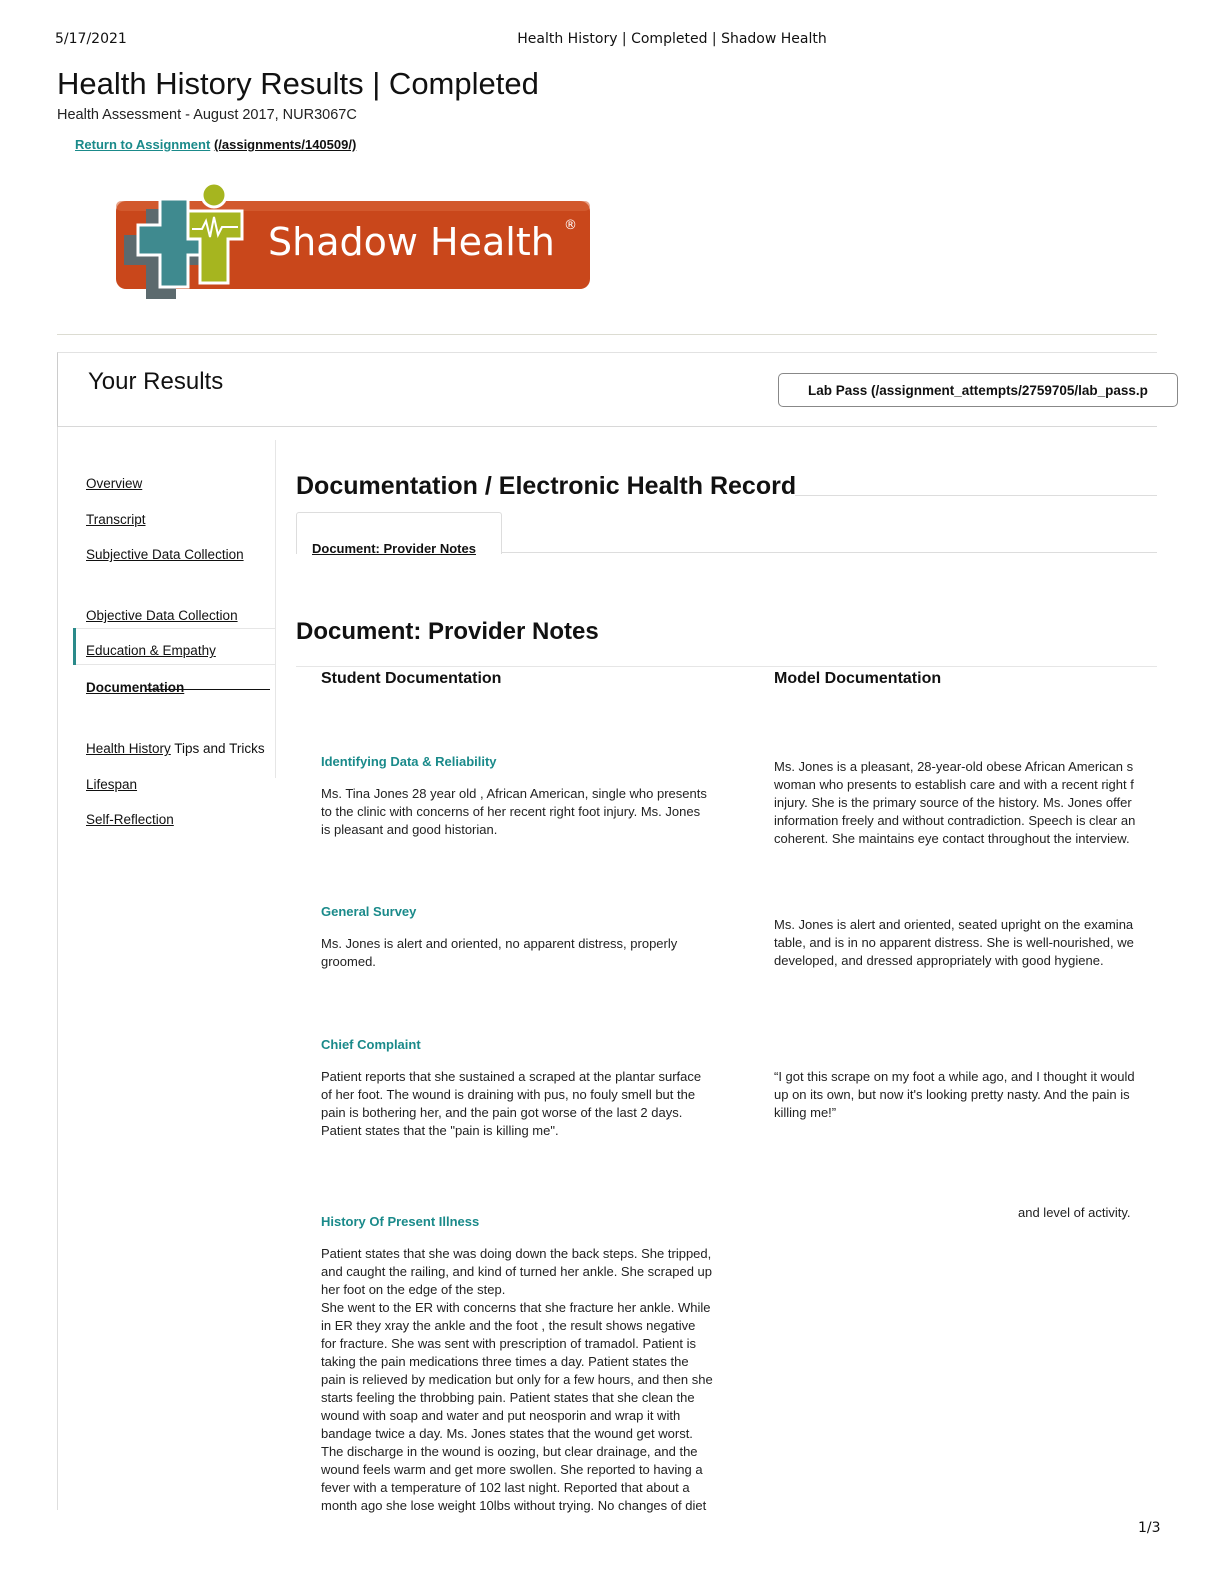 This screenshot has width=1224, height=1584. Describe the element at coordinates (369, 911) in the screenshot. I see `section-label-general-survey: General Survey` at that location.